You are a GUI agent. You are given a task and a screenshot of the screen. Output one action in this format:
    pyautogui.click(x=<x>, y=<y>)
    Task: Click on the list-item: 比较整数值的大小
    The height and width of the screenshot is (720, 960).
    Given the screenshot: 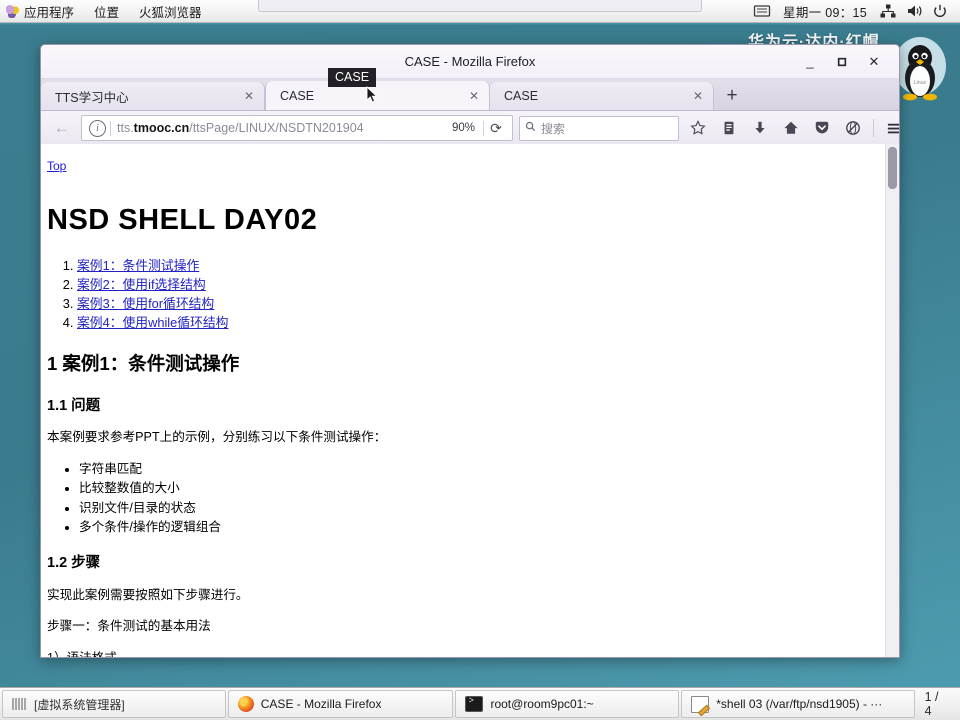 What is the action you would take?
    pyautogui.click(x=471, y=488)
    